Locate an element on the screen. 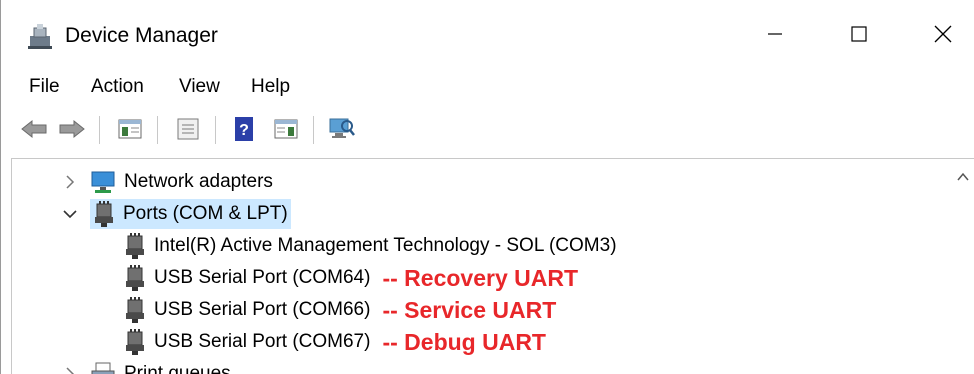 Image resolution: width=974 pixels, height=374 pixels. minimize-button is located at coordinates (775, 34).